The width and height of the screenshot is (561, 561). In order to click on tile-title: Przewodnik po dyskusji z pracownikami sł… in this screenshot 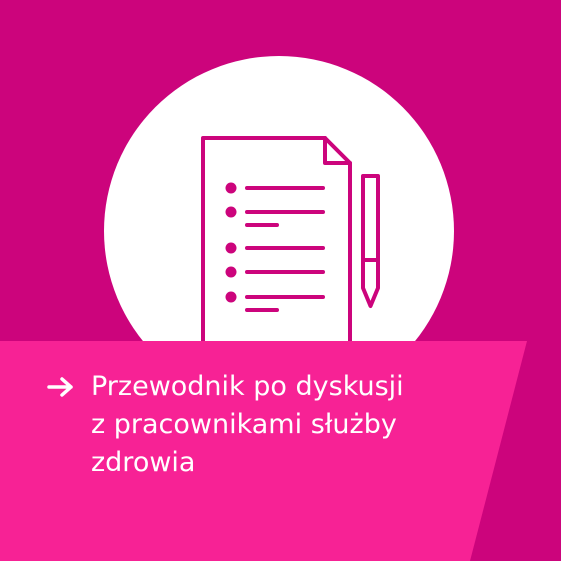, I will do `click(247, 425)`.